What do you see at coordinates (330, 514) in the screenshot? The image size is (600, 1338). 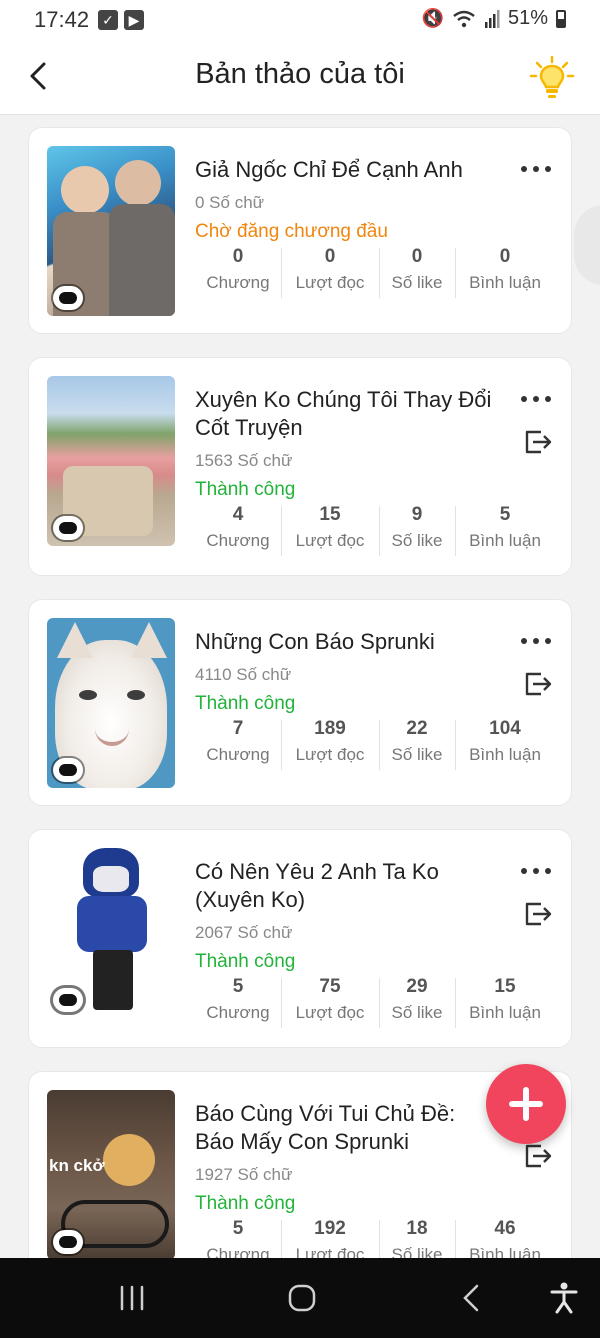 I see `reads-count: 15` at bounding box center [330, 514].